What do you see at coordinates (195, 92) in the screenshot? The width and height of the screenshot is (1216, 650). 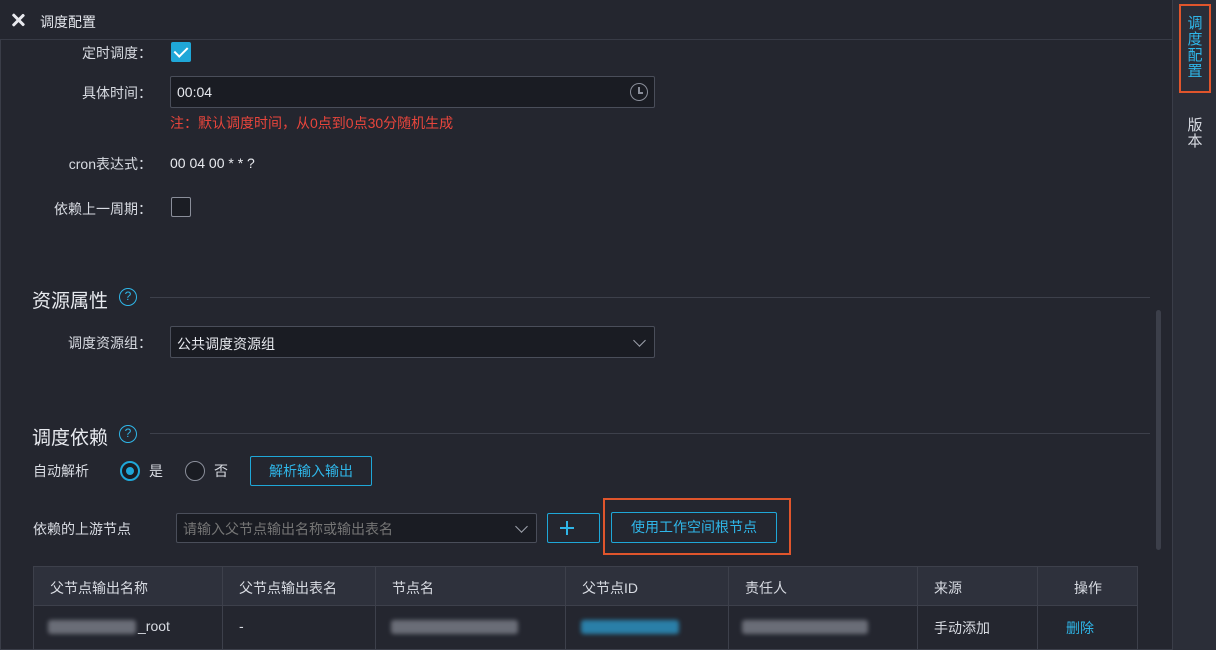 I see `time-value: 00:04` at bounding box center [195, 92].